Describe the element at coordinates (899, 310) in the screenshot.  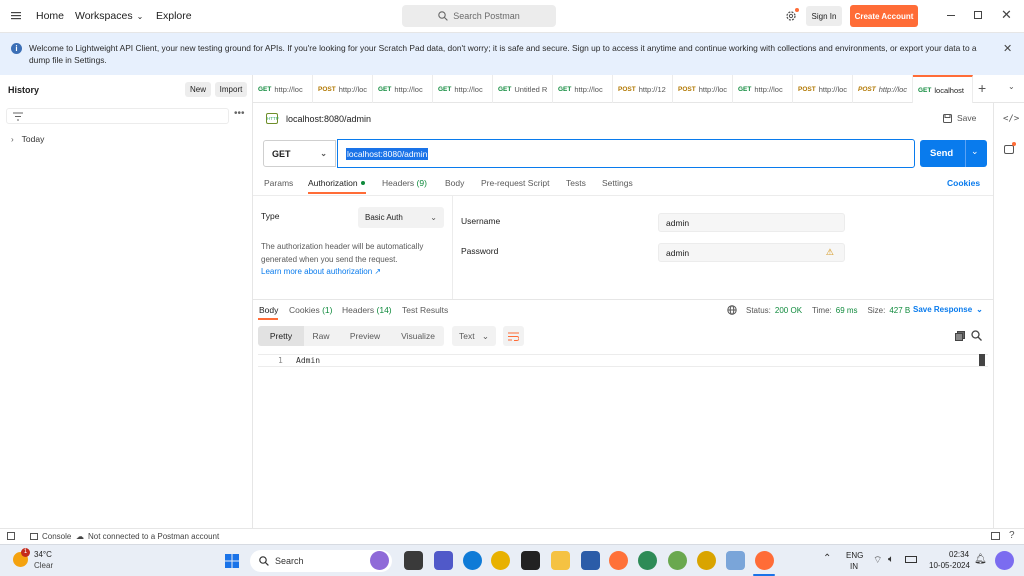
I see `size-value: 427 B` at that location.